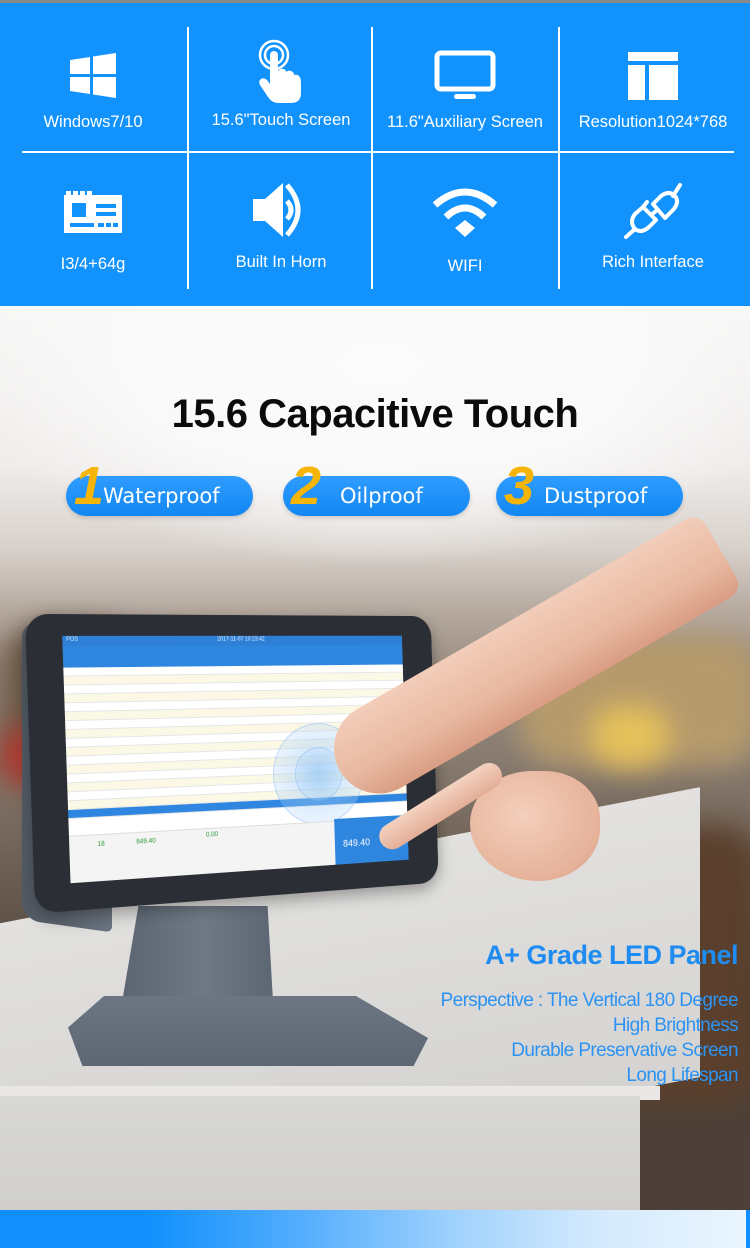  Describe the element at coordinates (93, 264) in the screenshot. I see `feature-label: I3/4+64g` at that location.